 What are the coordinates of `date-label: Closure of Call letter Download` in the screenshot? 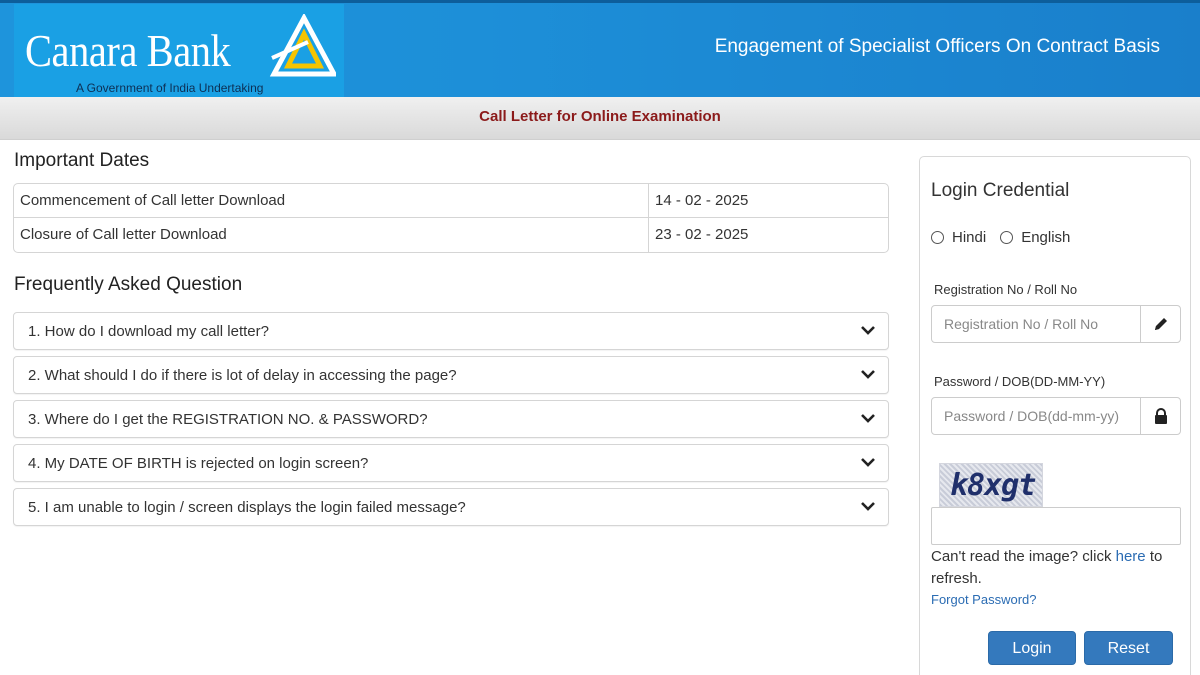 It's located at (331, 235).